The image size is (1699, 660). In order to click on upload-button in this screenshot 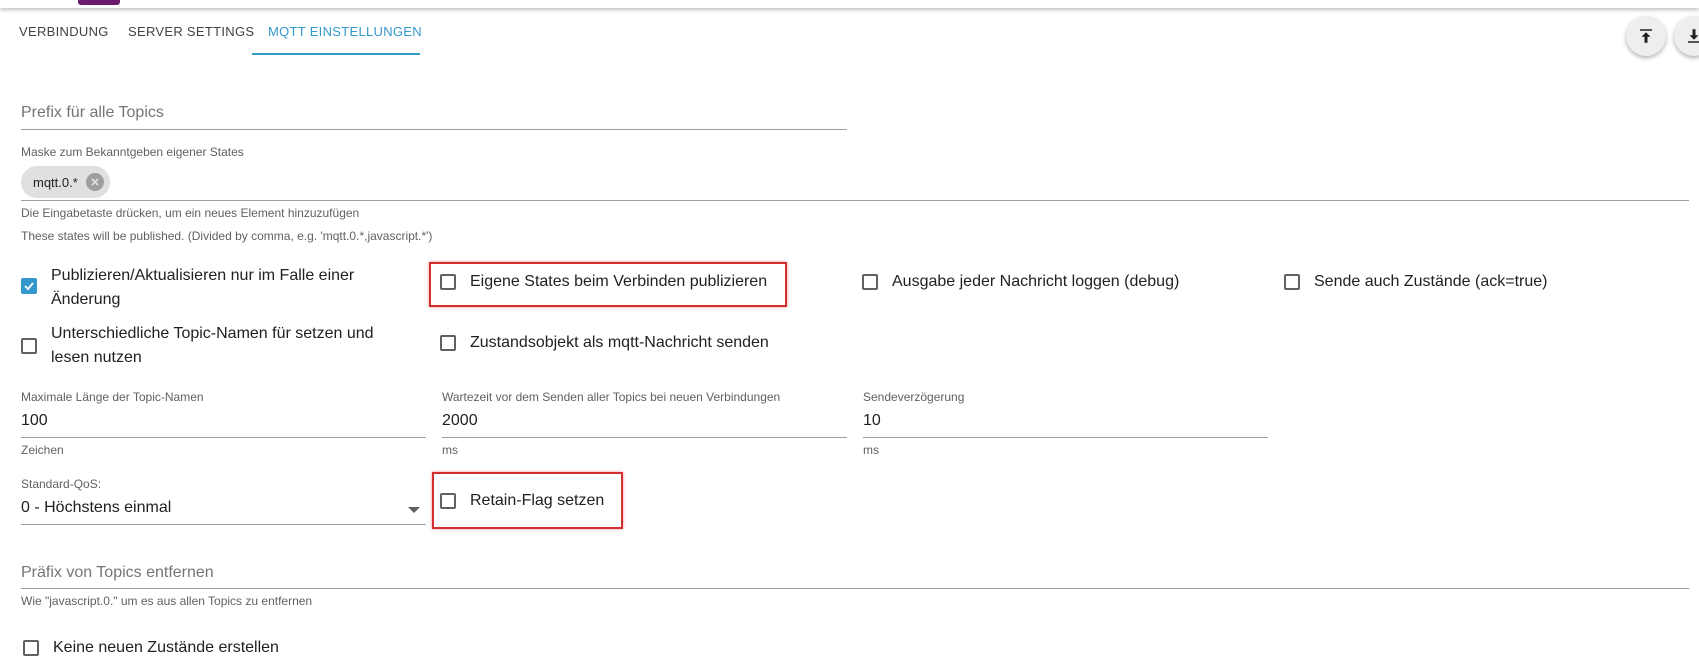, I will do `click(1646, 36)`.